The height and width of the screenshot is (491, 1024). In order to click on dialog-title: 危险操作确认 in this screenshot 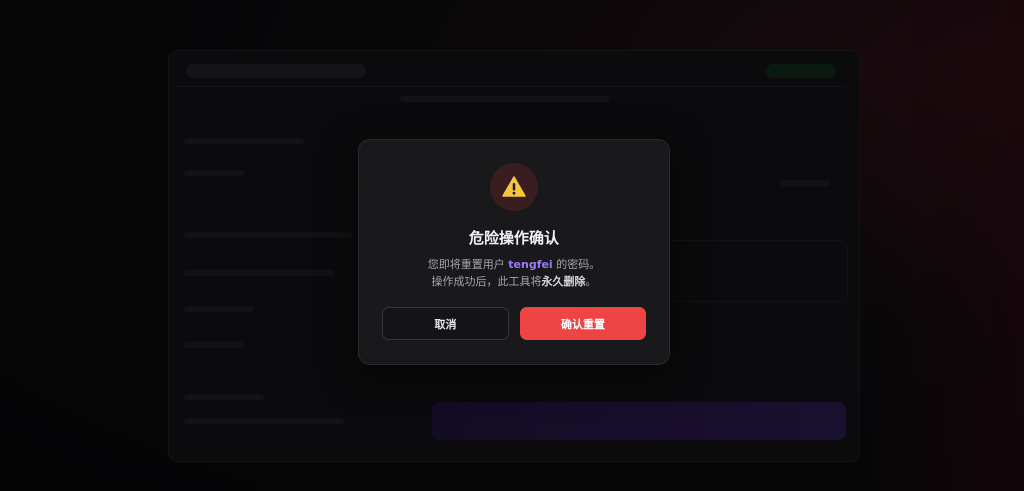, I will do `click(513, 238)`.